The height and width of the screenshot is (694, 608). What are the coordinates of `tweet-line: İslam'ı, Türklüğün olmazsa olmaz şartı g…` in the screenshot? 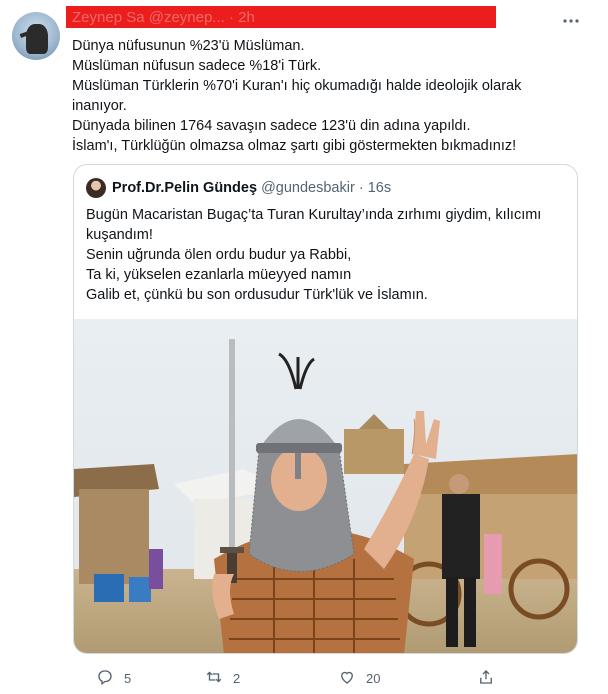 It's located at (294, 146).